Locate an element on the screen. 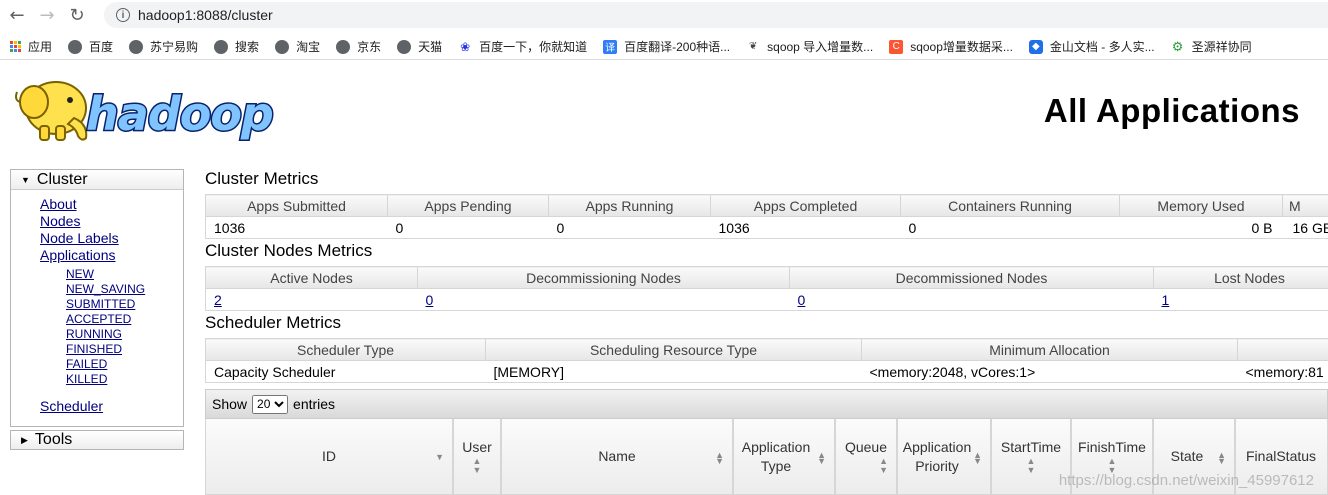 Image resolution: width=1328 pixels, height=495 pixels. triangle-down-icon: ▼ is located at coordinates (25, 179).